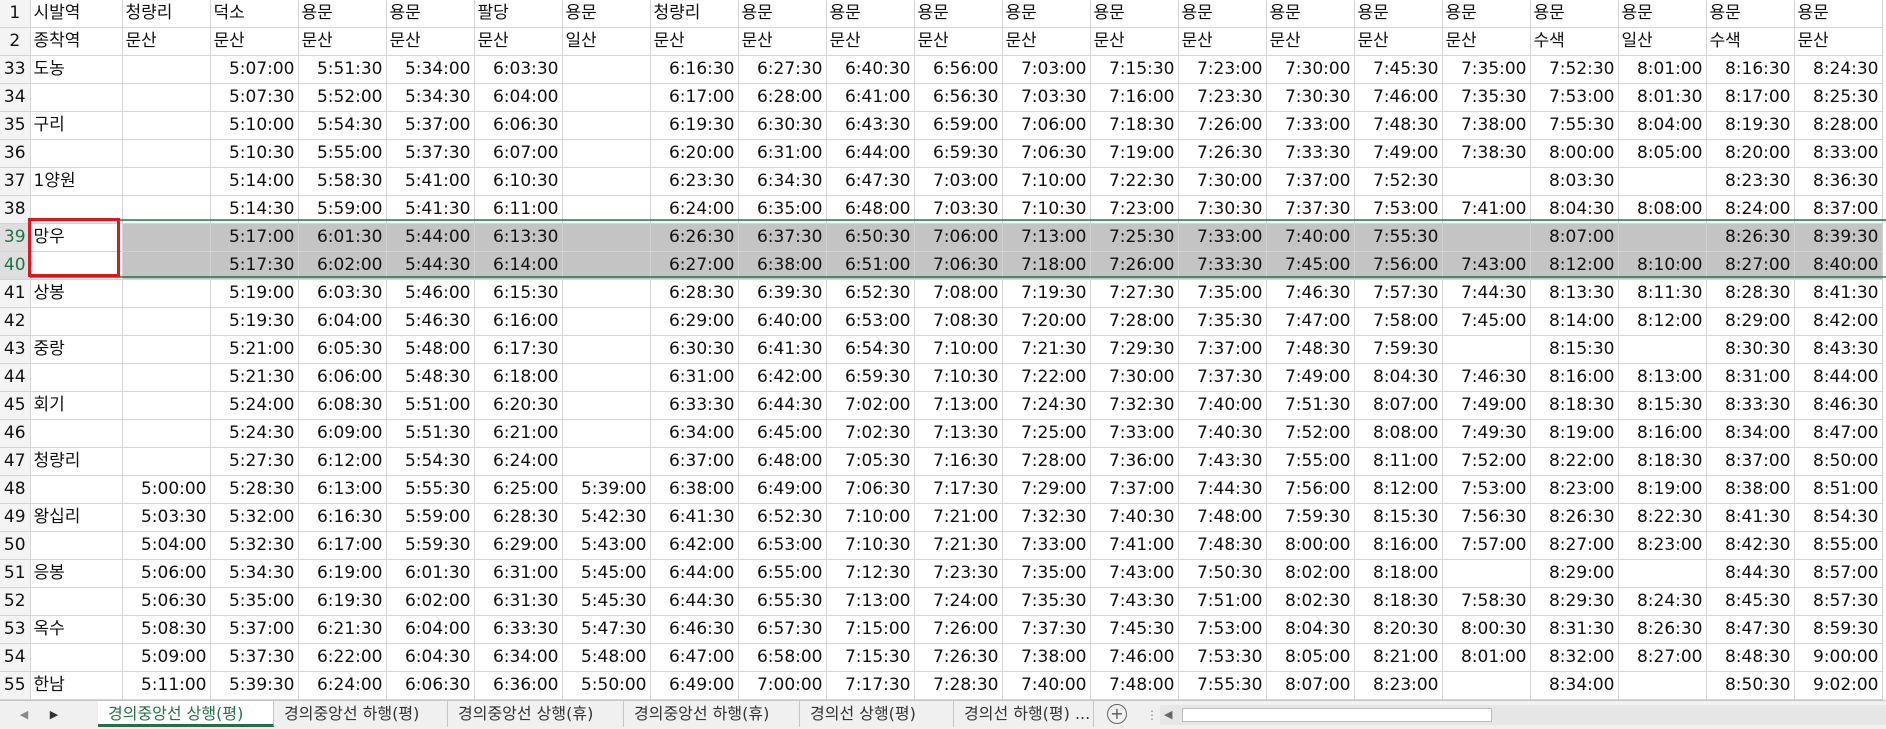  I want to click on time-cell: 8:34:00, so click(1574, 685).